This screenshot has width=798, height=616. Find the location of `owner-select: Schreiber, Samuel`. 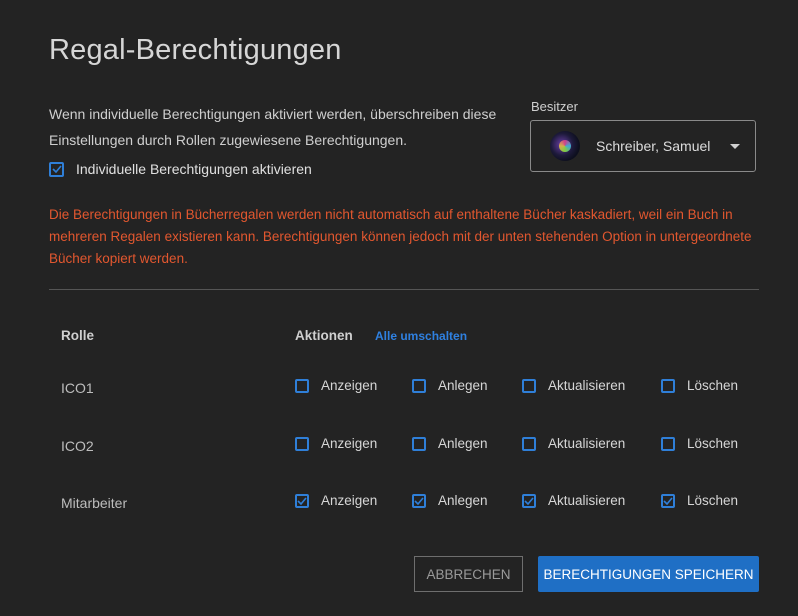

owner-select: Schreiber, Samuel is located at coordinates (643, 146).